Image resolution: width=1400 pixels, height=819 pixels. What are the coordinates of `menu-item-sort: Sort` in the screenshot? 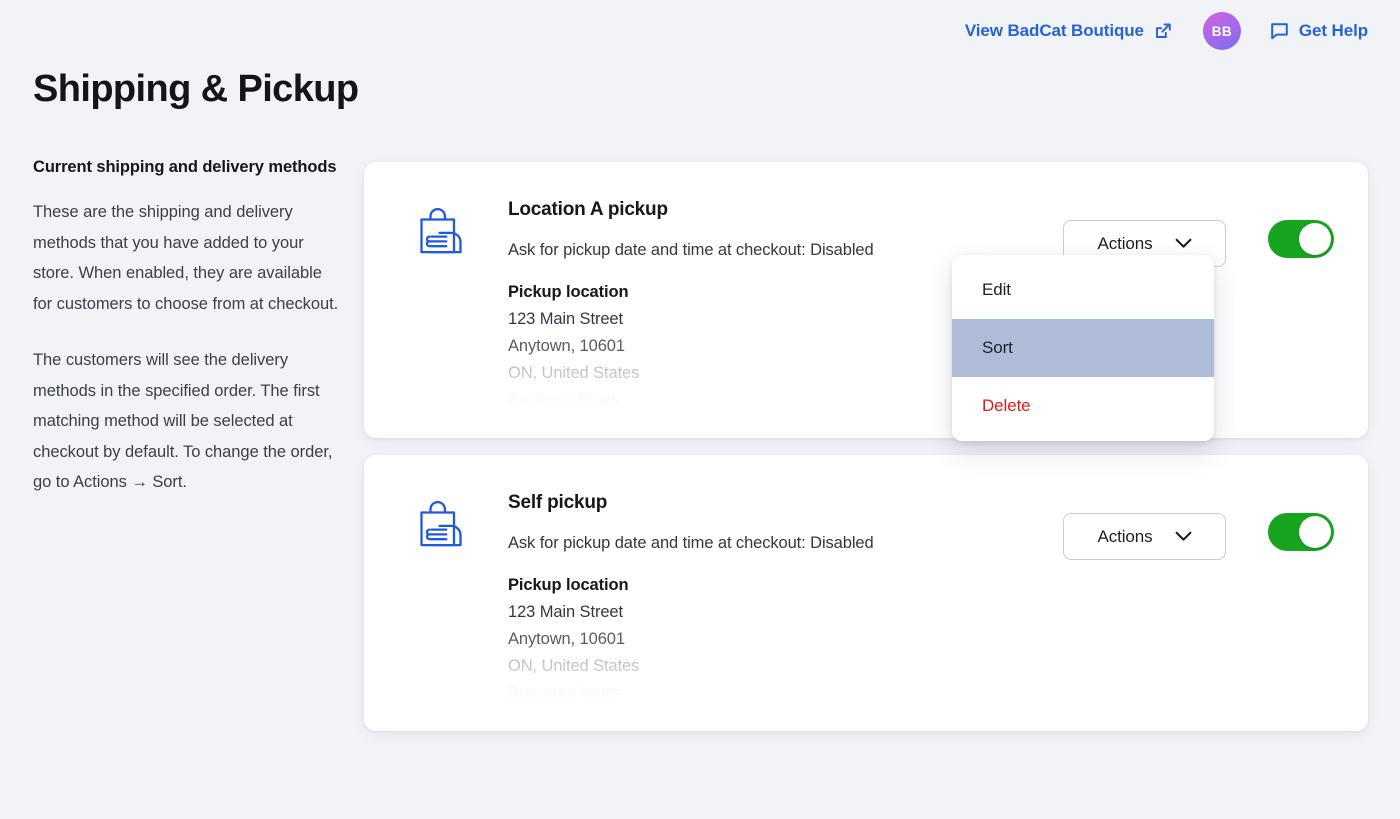 It's located at (1083, 348).